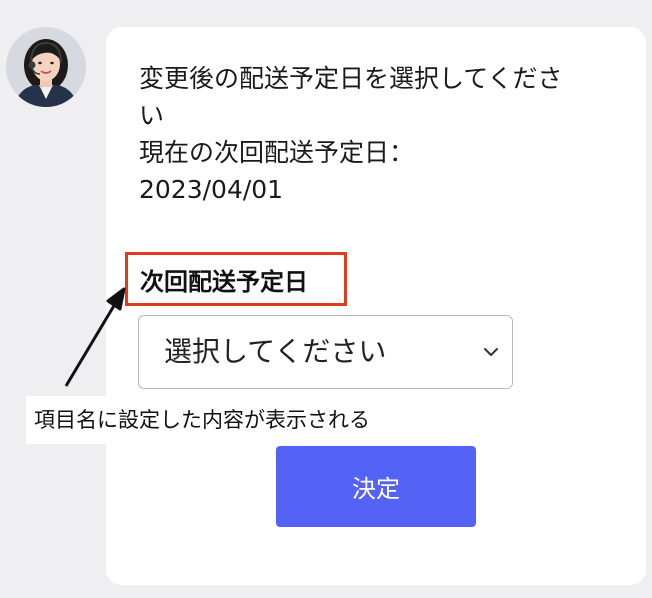  Describe the element at coordinates (275, 351) in the screenshot. I see `select-value: 選択してください` at that location.